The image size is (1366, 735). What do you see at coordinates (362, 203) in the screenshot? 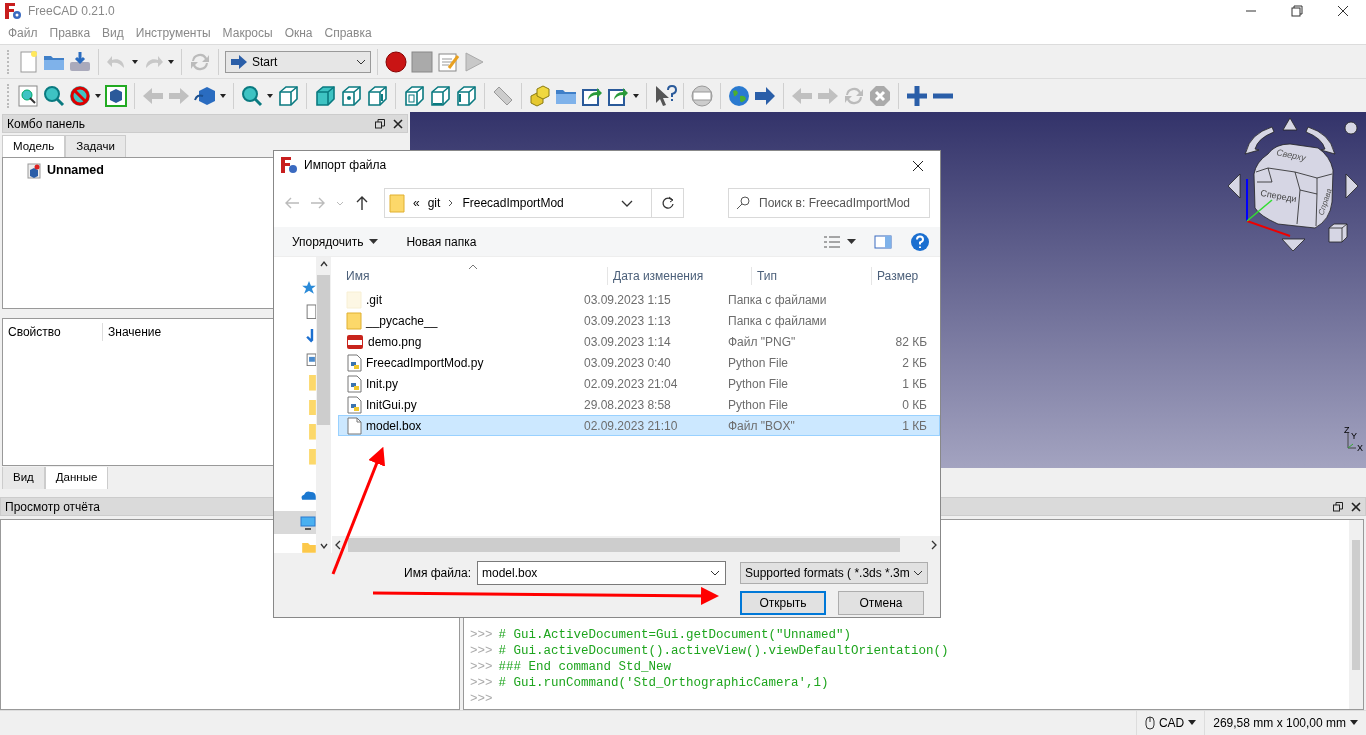
I see `up-arrow-icon` at bounding box center [362, 203].